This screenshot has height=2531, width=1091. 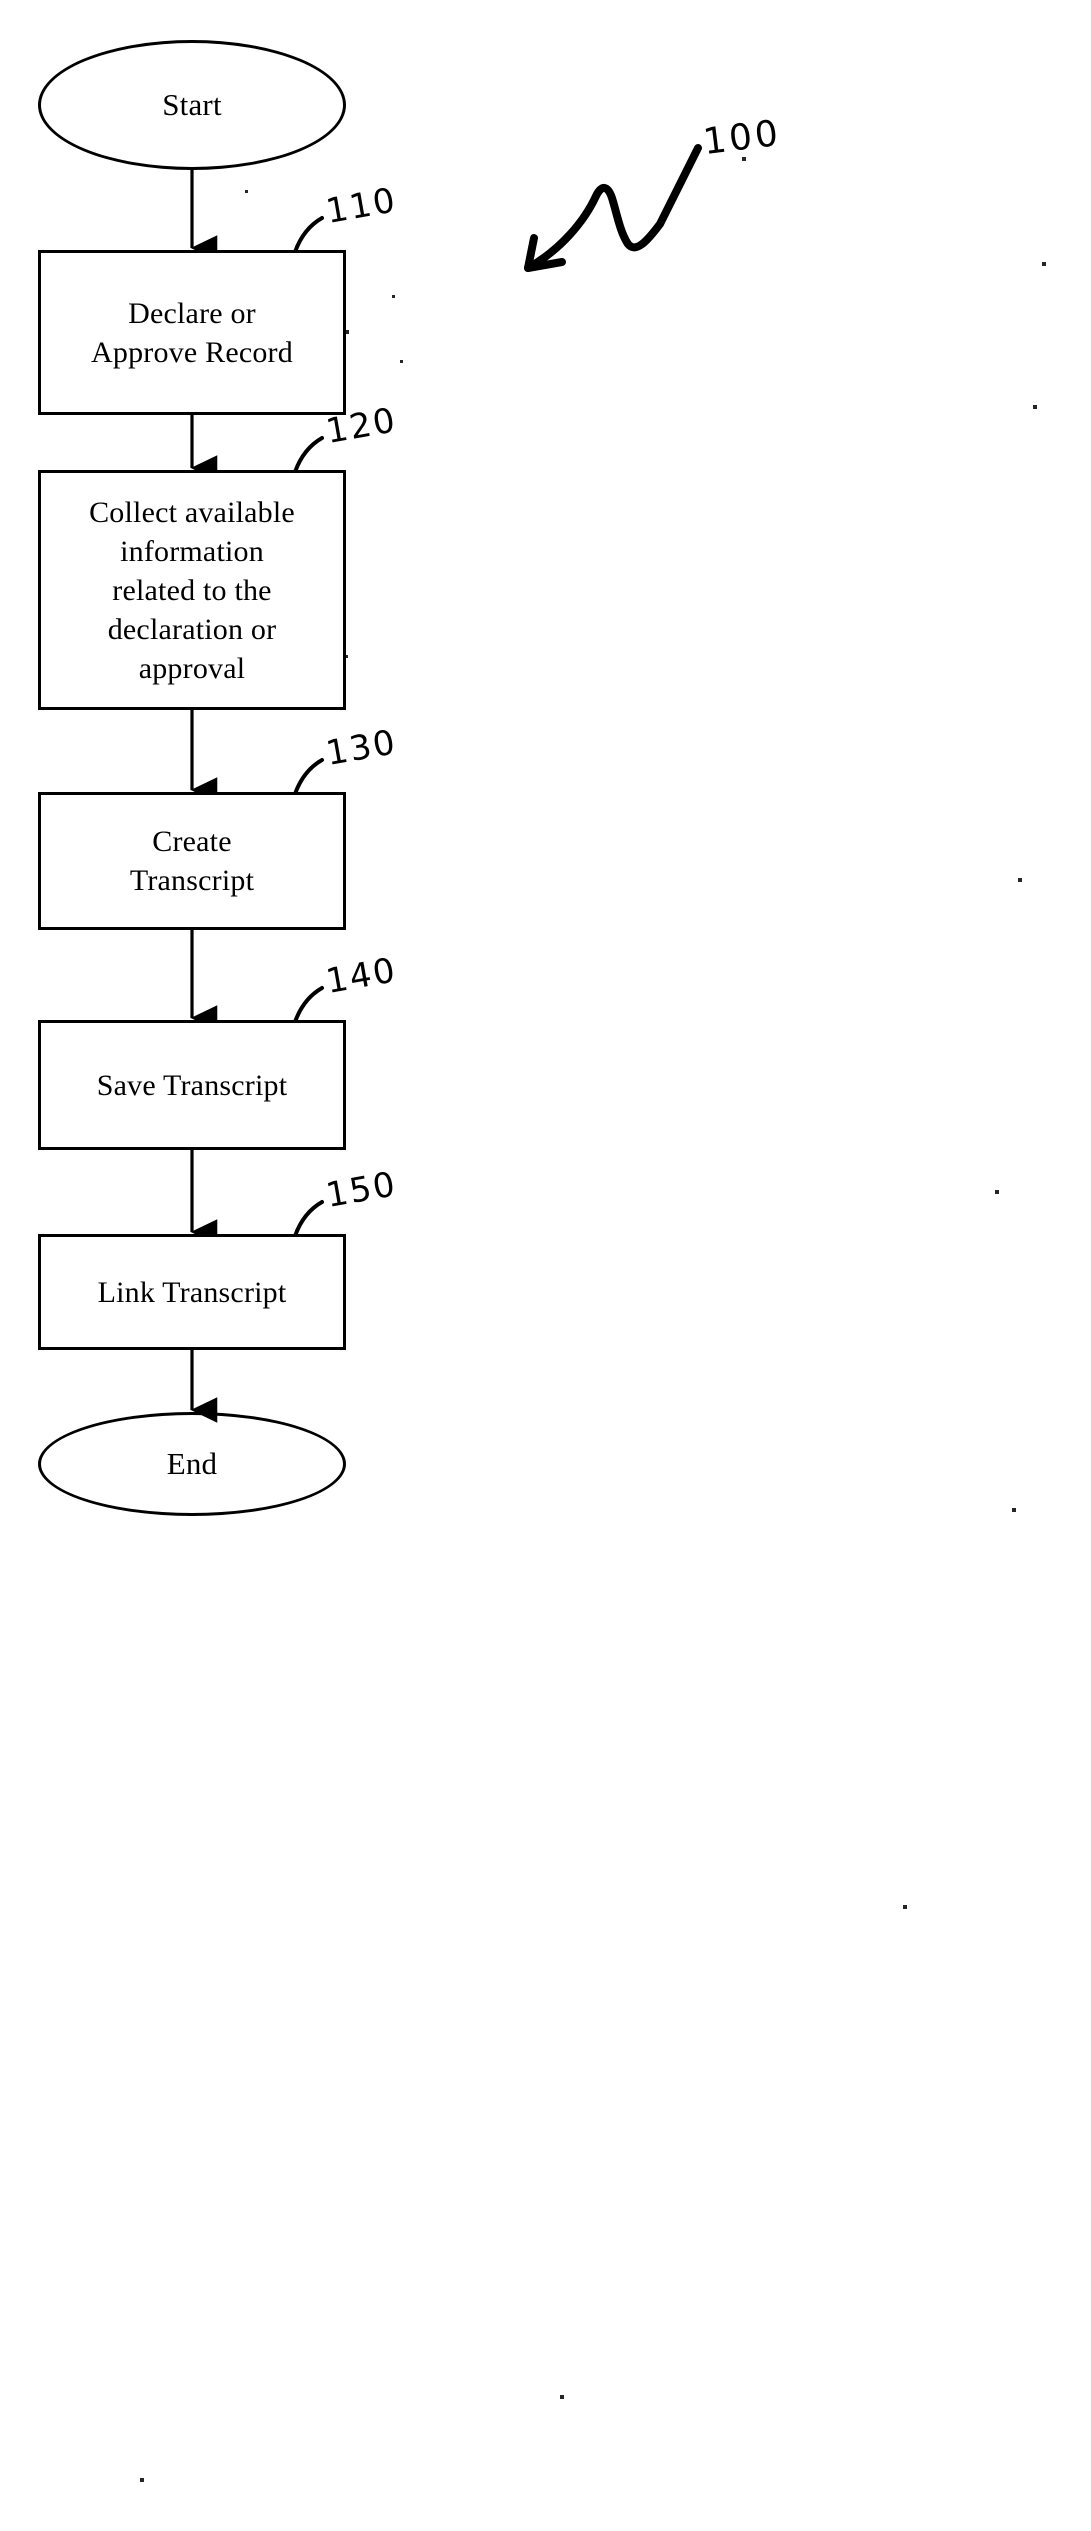 I want to click on node-declare-approve-record: Declare or Approve Record, so click(x=192, y=332).